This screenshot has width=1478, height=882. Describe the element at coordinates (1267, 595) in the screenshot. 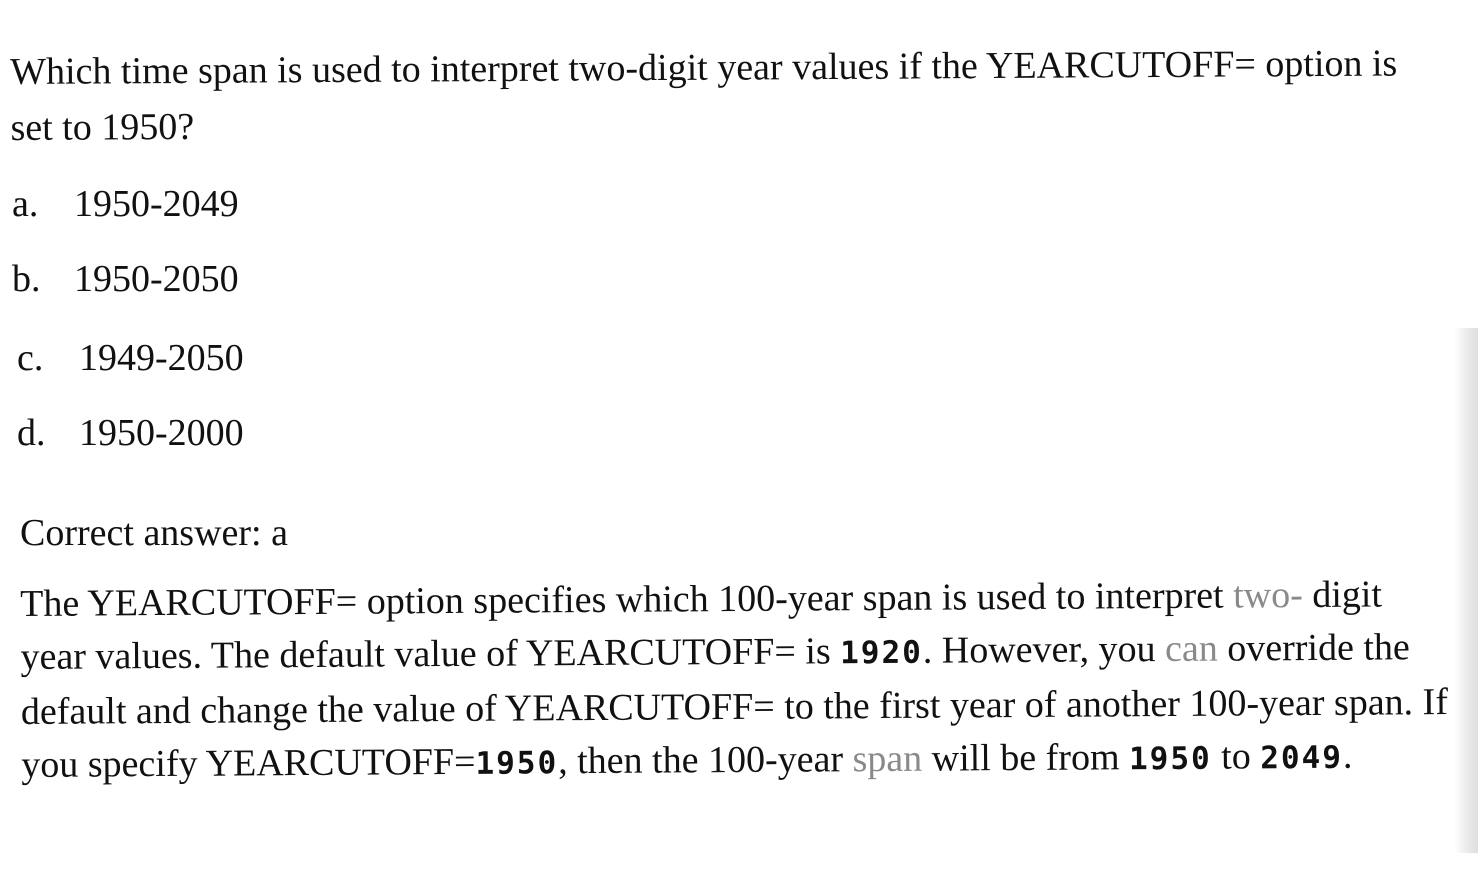

I see `explanation-text-faded: two-` at that location.